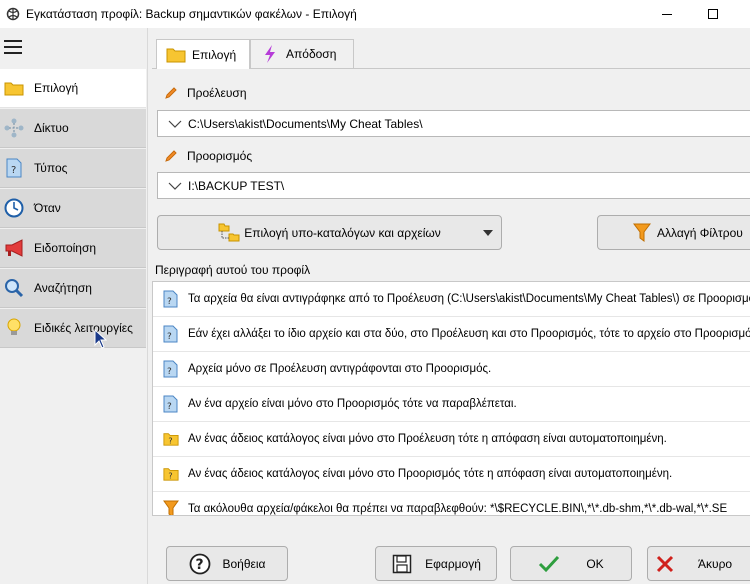 This screenshot has width=750, height=584. What do you see at coordinates (571, 563) in the screenshot?
I see `ok-button: OK` at bounding box center [571, 563].